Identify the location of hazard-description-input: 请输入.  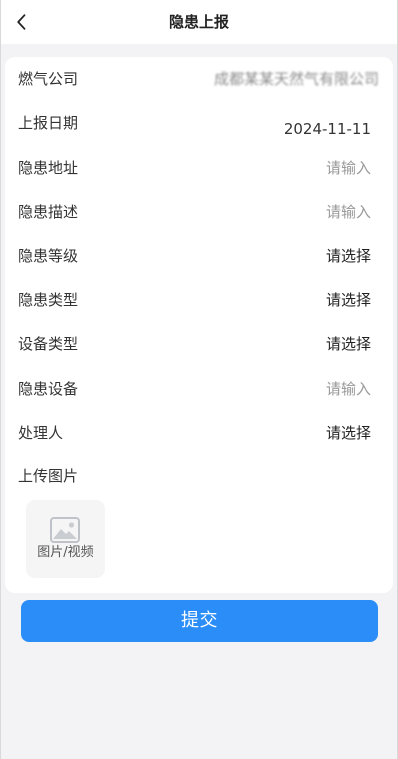
(348, 212).